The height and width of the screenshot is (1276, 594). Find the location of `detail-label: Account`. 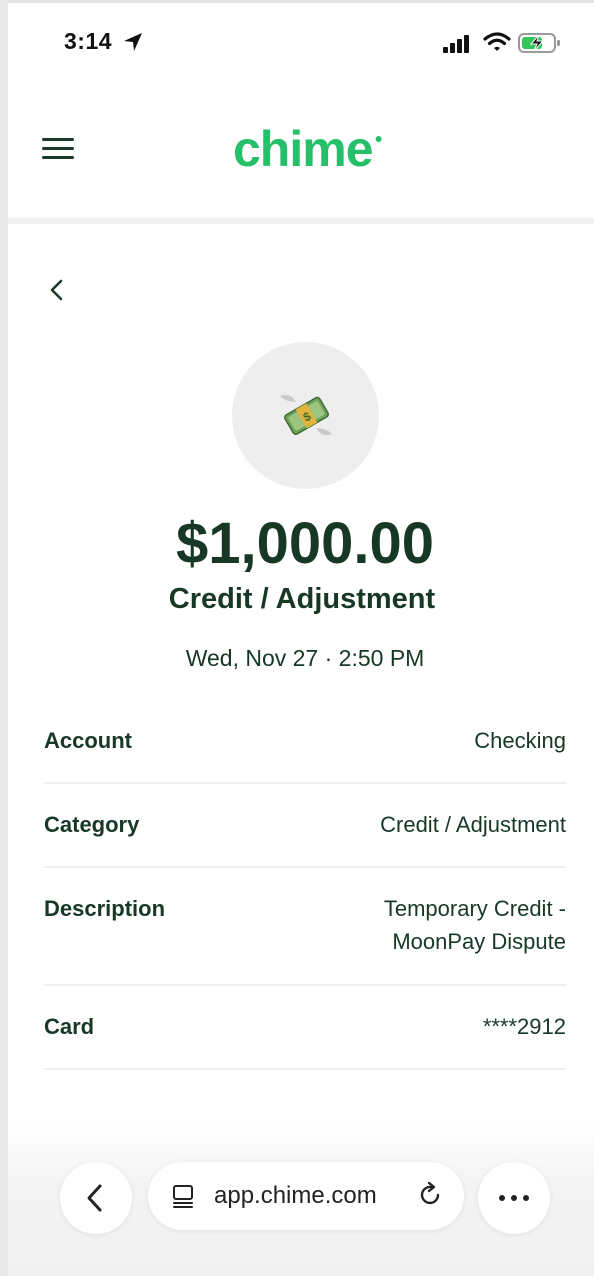

detail-label: Account is located at coordinates (88, 740).